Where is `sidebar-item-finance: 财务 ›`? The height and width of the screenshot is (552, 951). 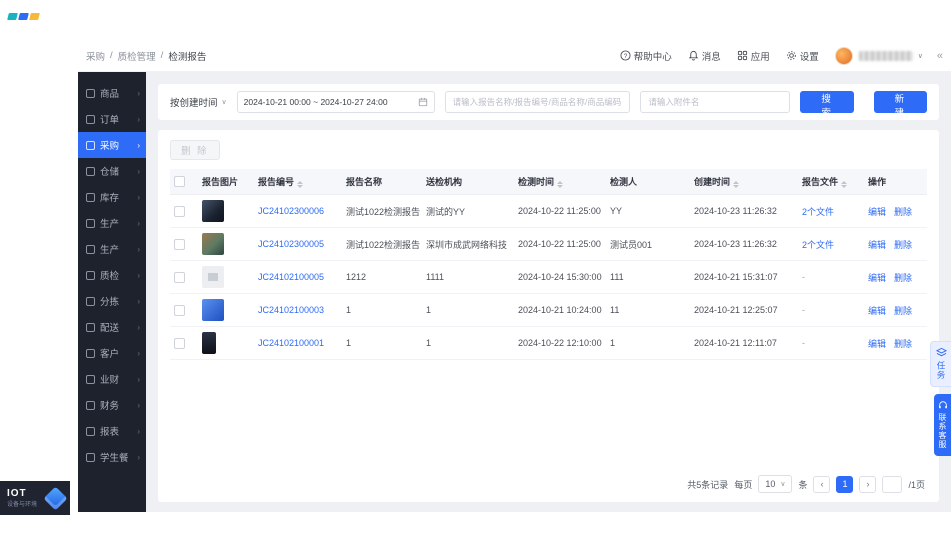
sidebar-item-finance: 财务 › is located at coordinates (112, 405).